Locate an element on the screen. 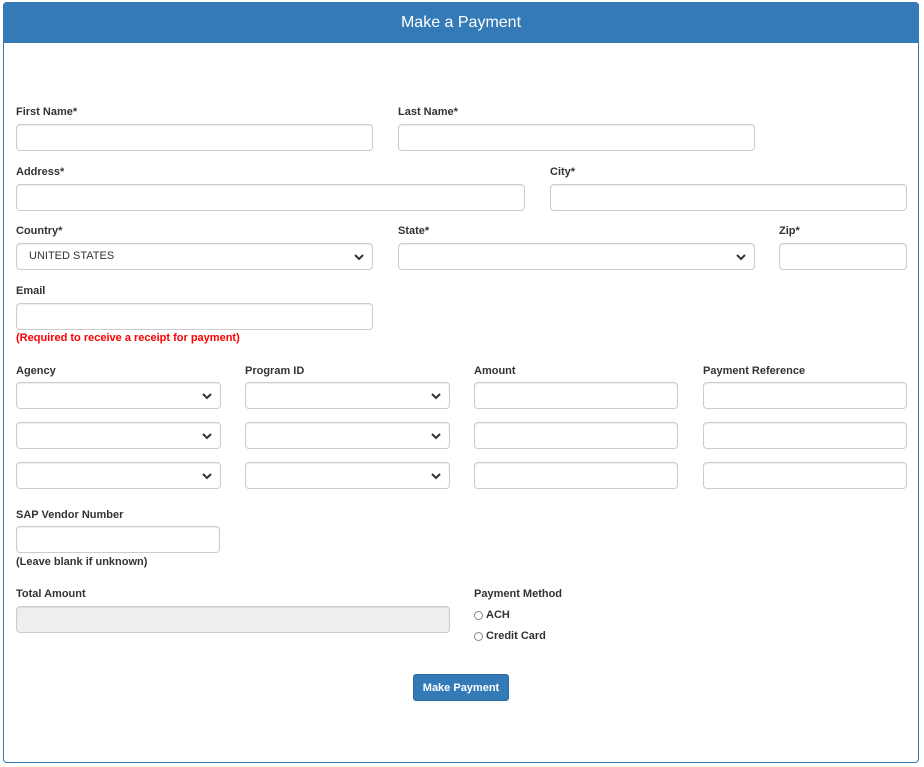  sap-vendor-help-text: (Leave blank if unknown) is located at coordinates (82, 562).